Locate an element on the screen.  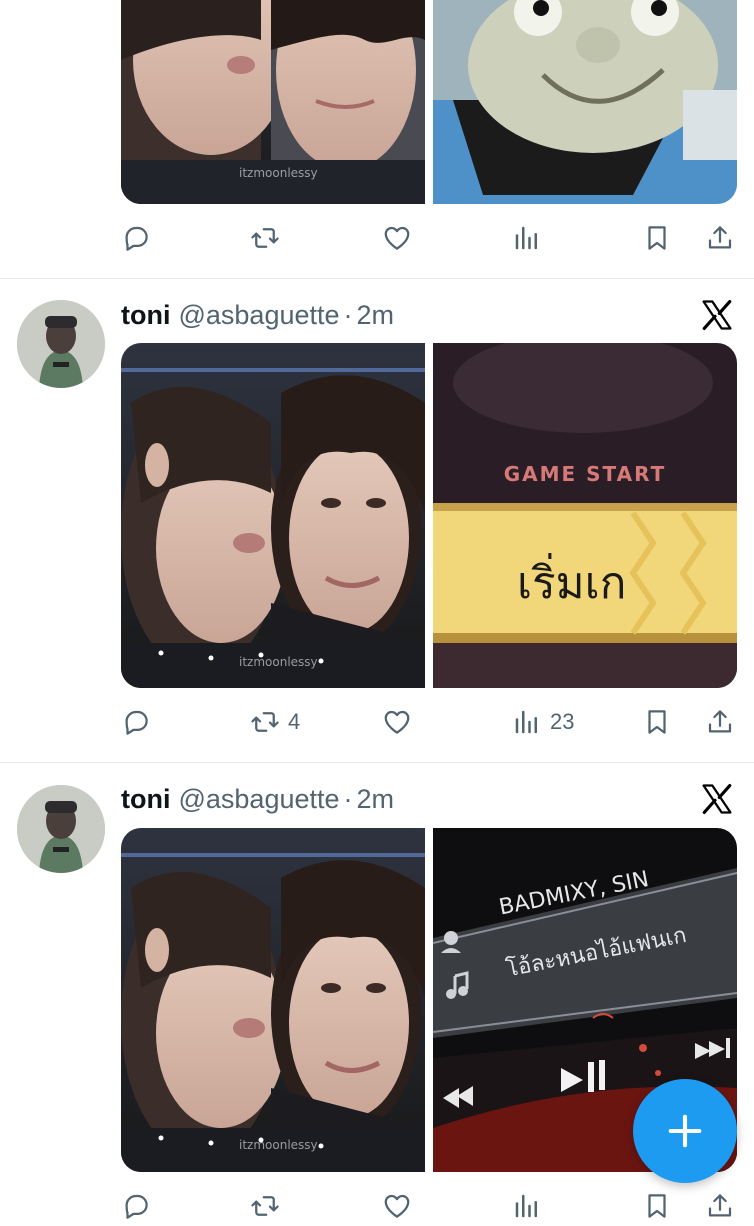
tweet-actions: 4 23 is located at coordinates (429, 722).